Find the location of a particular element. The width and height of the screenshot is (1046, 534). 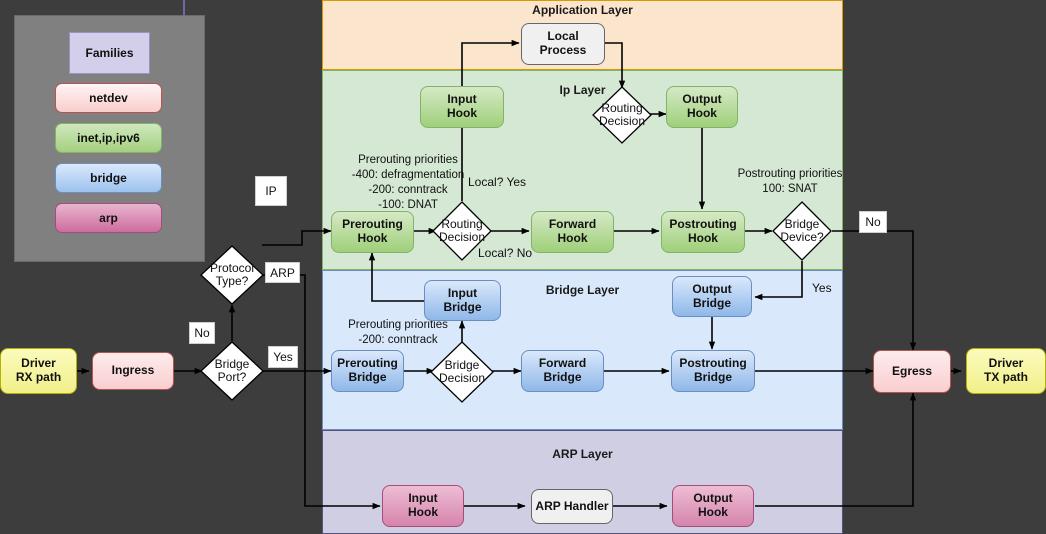

node-driver-rx-path: Driver RX path is located at coordinates (38, 371).